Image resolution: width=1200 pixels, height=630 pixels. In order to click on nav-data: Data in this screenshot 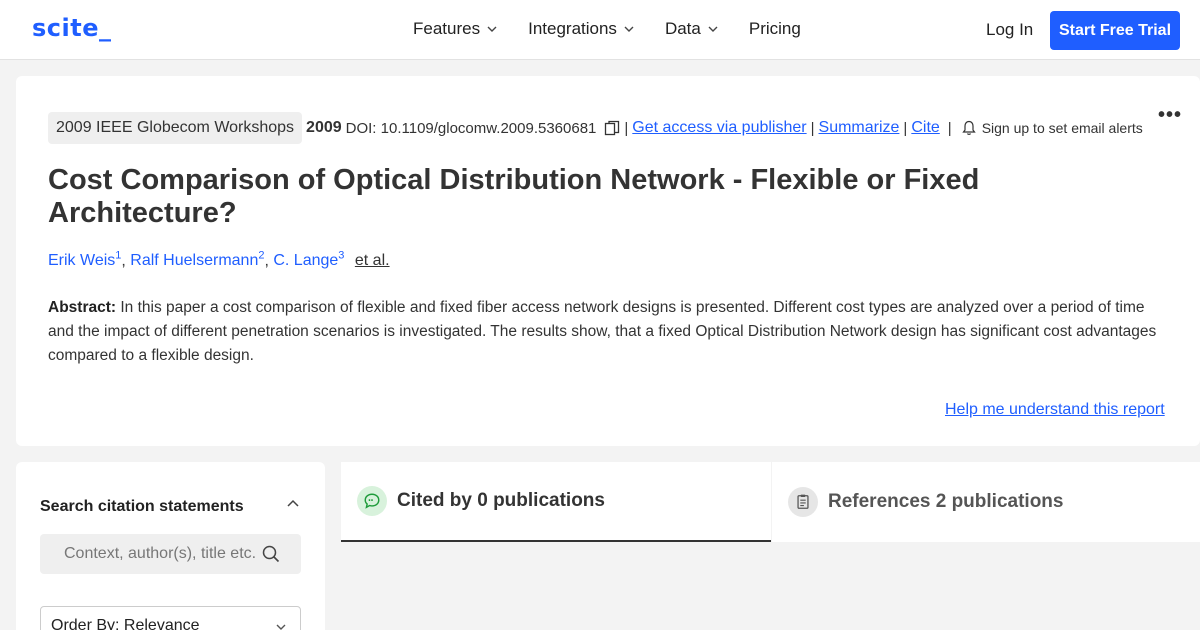, I will do `click(692, 29)`.